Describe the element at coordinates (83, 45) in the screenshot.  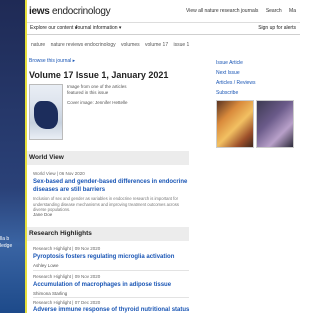
I see `breadcrumb-item: nature reviews endocrinology` at that location.